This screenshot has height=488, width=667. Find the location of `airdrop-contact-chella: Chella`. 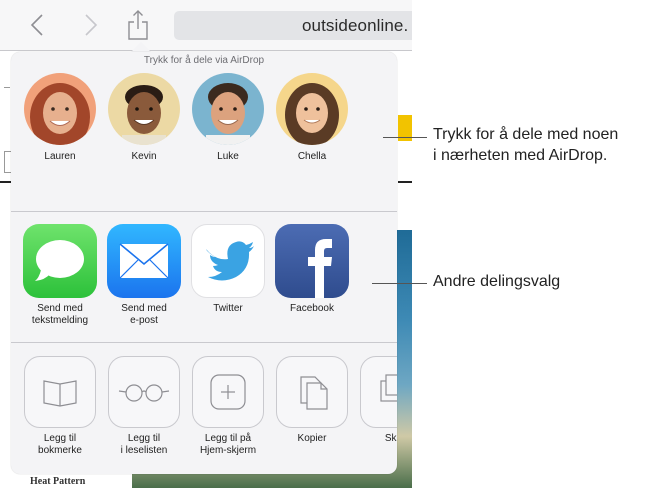

airdrop-contact-chella: Chella is located at coordinates (312, 117).